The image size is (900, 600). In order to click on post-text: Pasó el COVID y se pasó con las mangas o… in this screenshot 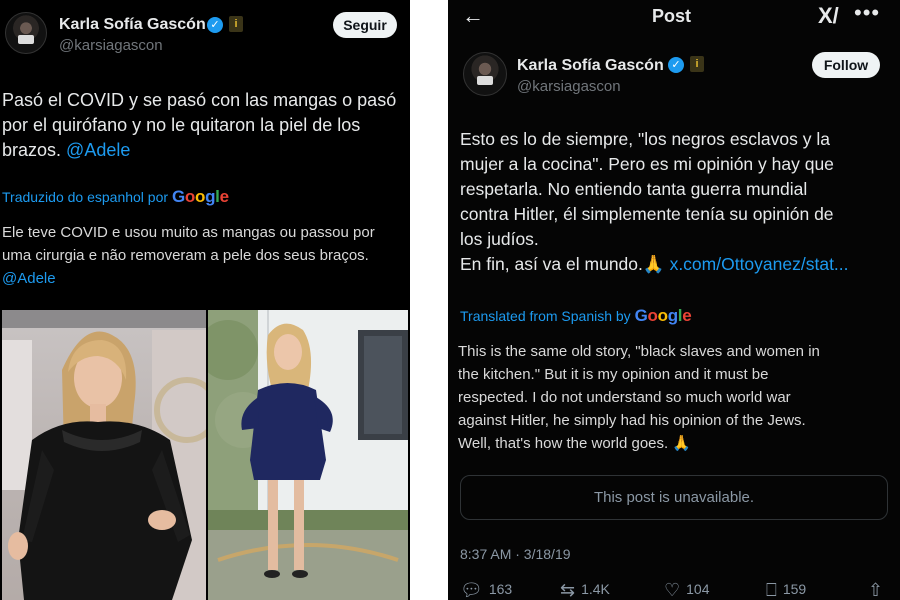, I will do `click(204, 125)`.